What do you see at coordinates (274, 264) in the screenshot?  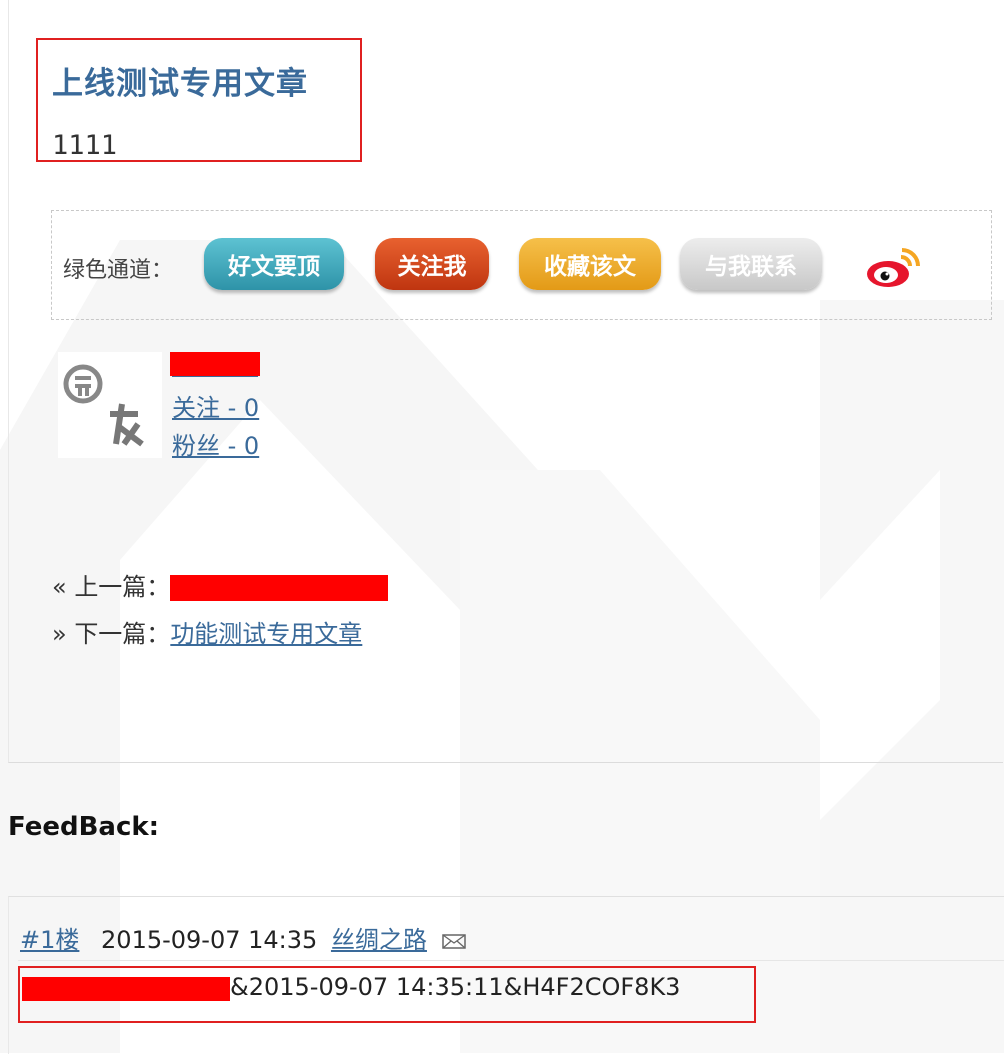 I see `recommend-button: 好文要顶` at bounding box center [274, 264].